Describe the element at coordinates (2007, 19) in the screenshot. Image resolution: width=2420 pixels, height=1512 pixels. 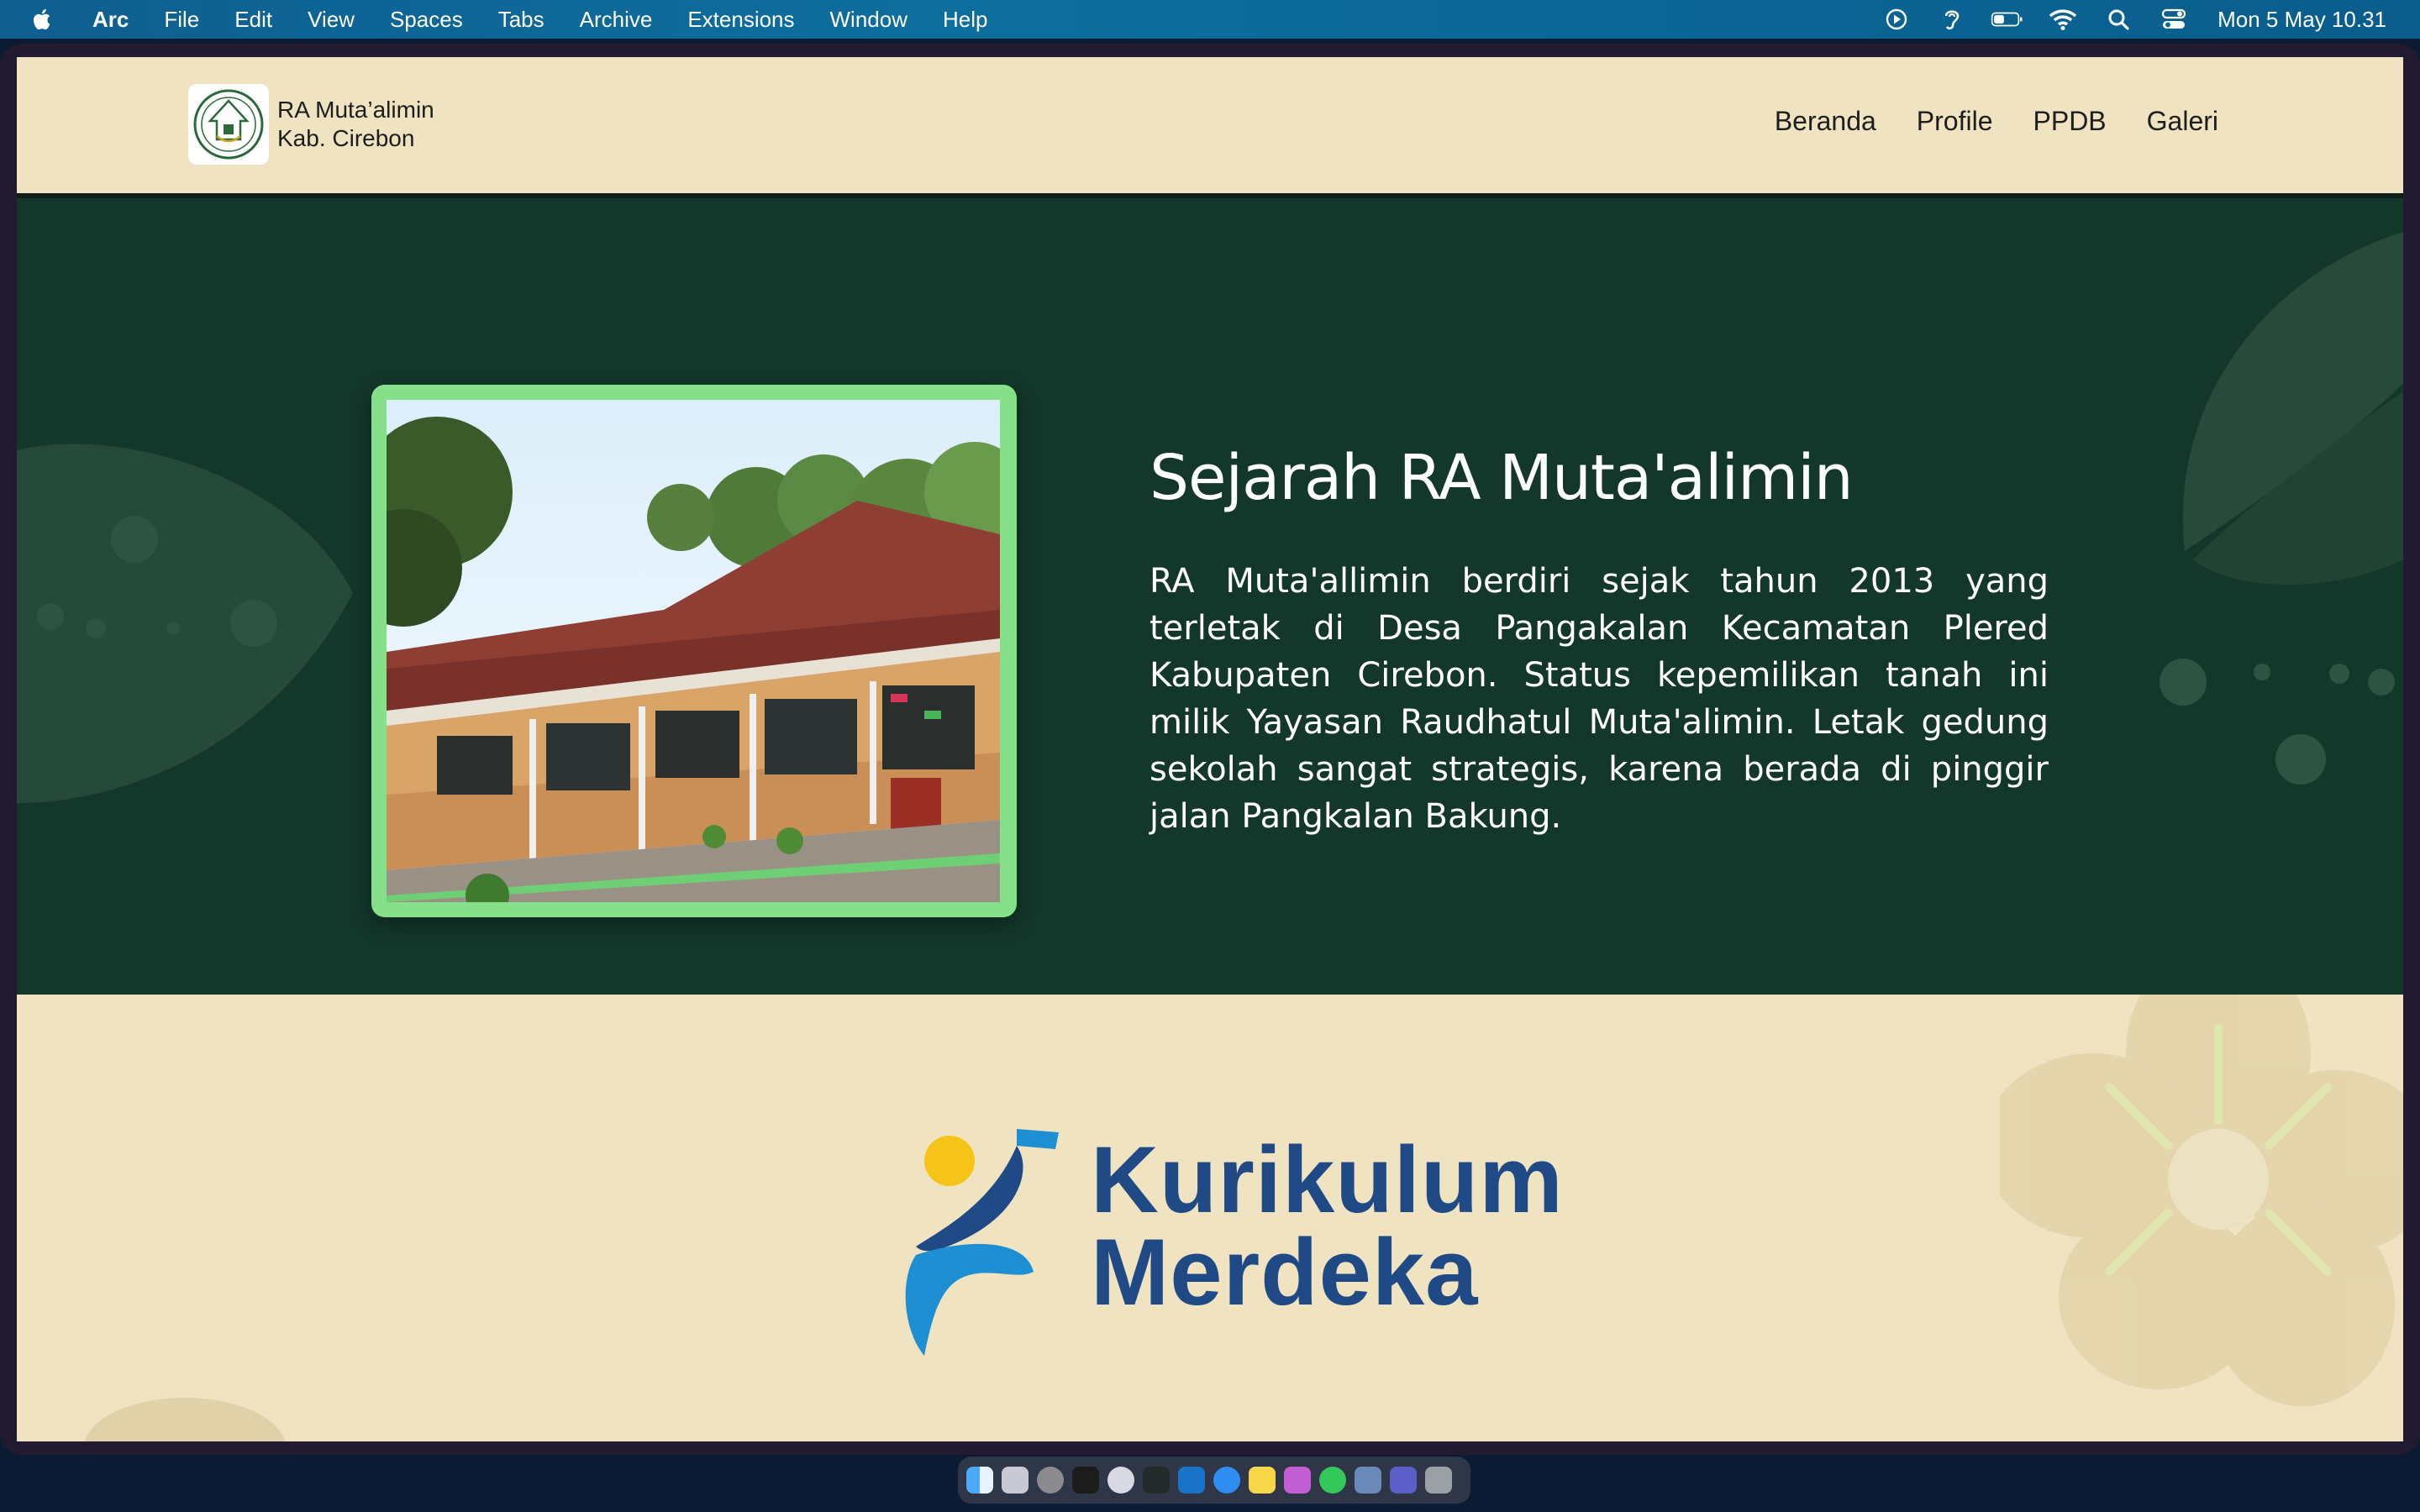
I see `battery-icon` at that location.